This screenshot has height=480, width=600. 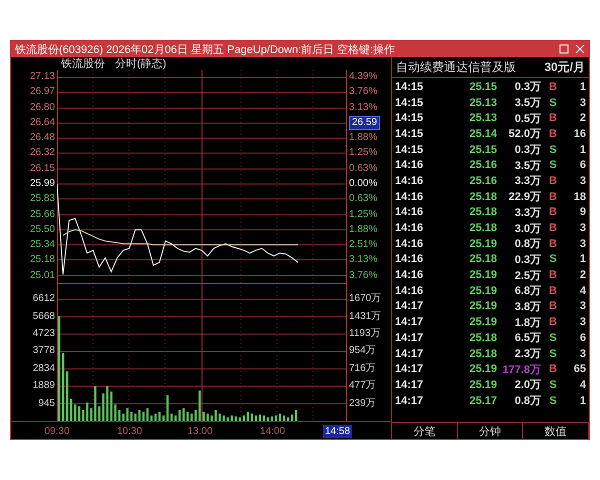 I want to click on price-tick-label: 25.34, so click(x=42, y=245).